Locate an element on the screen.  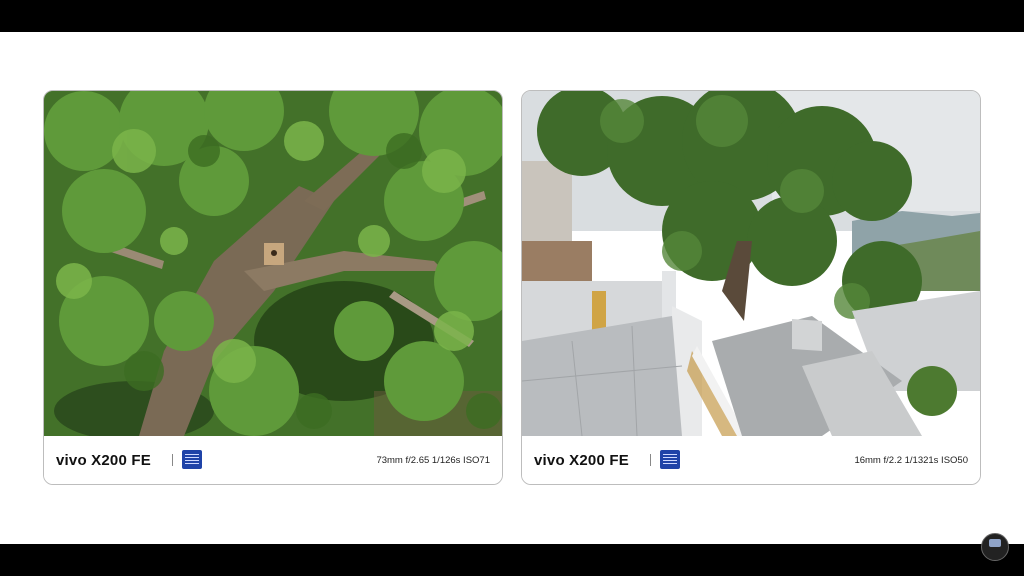
camera-info-bar: vivo X200 FE 16mm f/2.2 1/1321s ISO50 is located at coordinates (751, 460).